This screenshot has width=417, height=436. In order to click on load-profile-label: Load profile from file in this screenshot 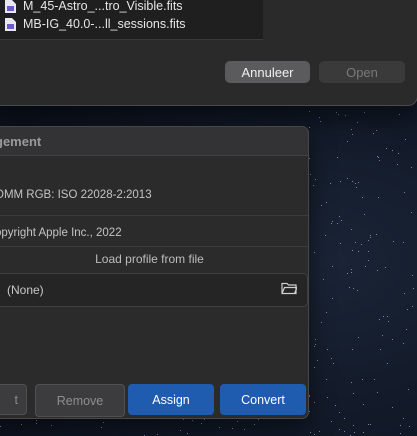, I will do `click(149, 259)`.